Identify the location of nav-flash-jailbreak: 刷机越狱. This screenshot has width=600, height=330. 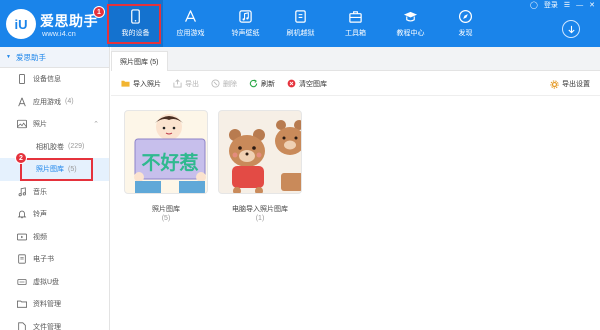
(300, 23).